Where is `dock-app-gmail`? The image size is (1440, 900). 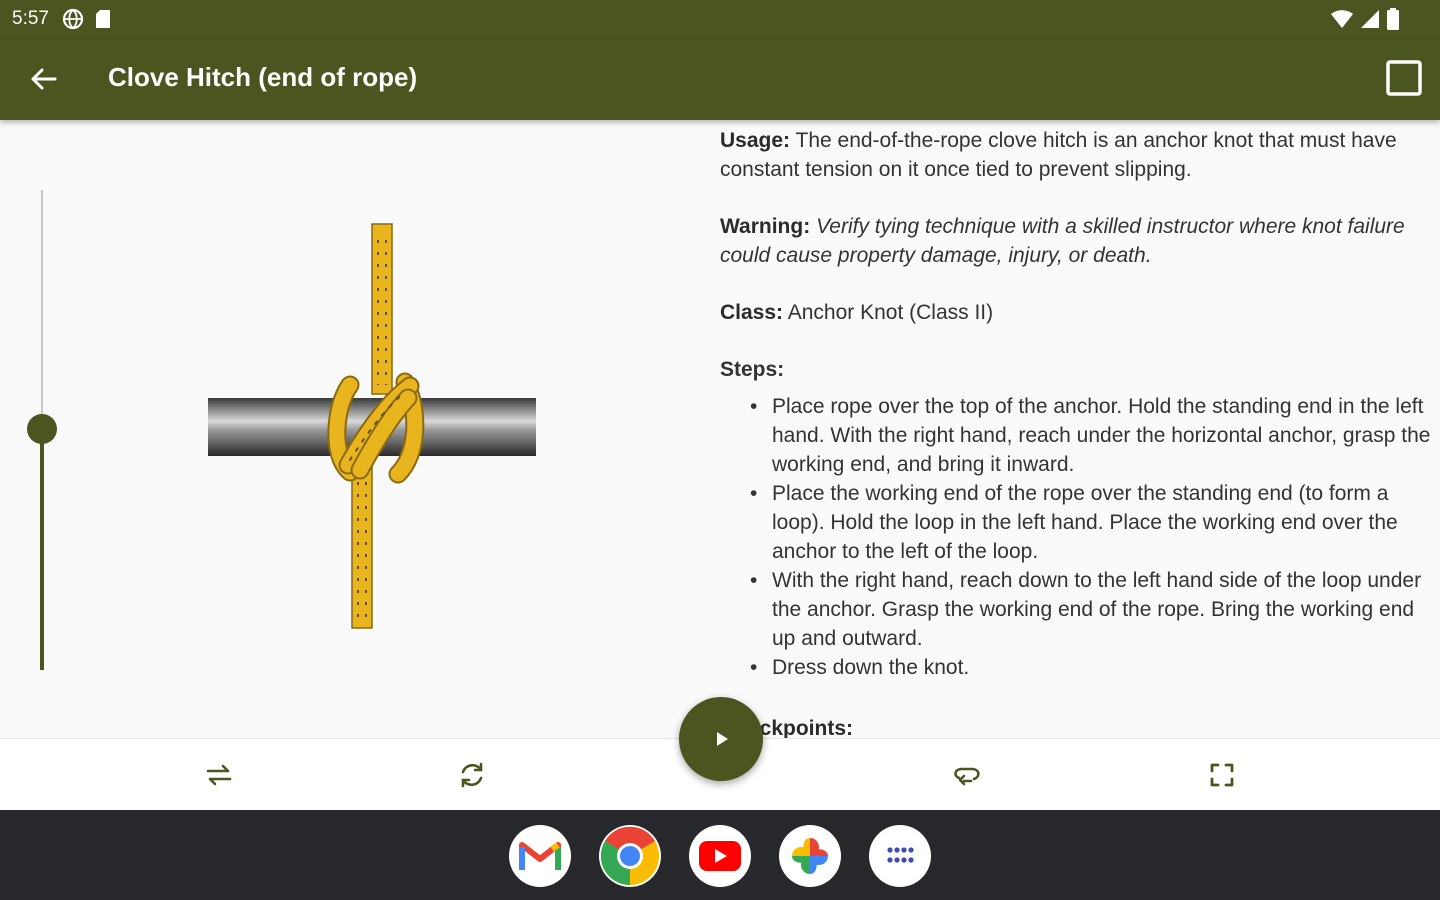
dock-app-gmail is located at coordinates (540, 856).